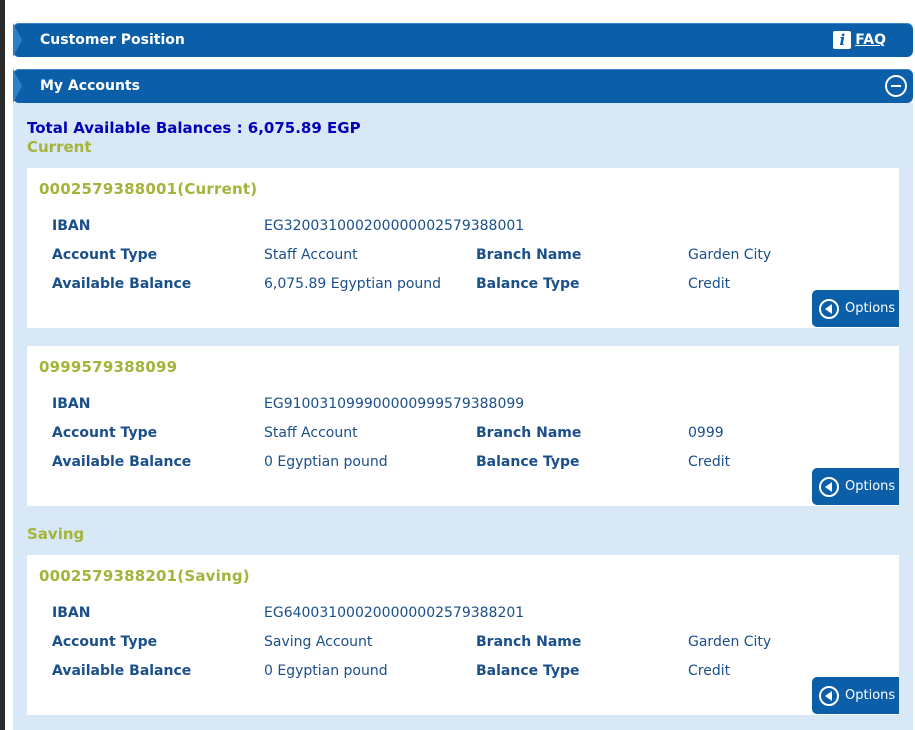  I want to click on my-accounts-header: My Accounts, so click(463, 86).